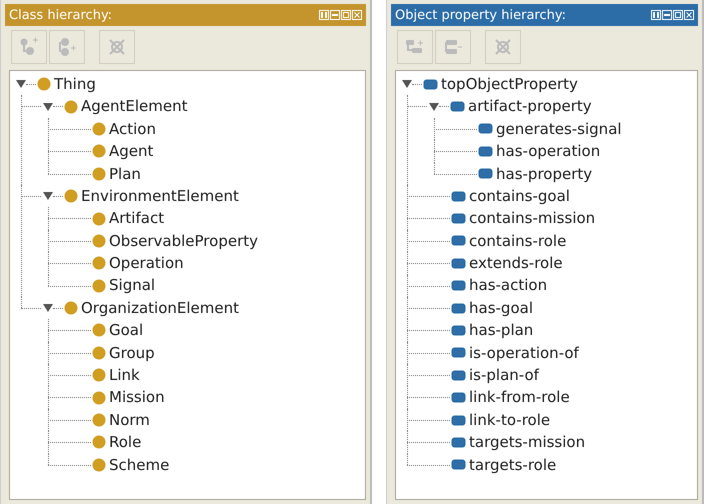 Image resolution: width=704 pixels, height=504 pixels. I want to click on tree-item: Norm, so click(129, 420).